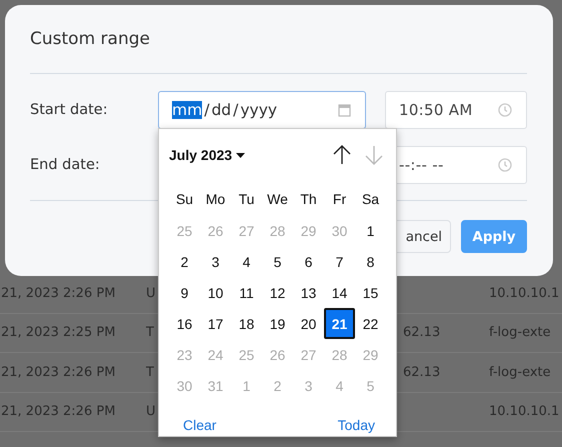 This screenshot has width=562, height=447. Describe the element at coordinates (246, 261) in the screenshot. I see `day-cell: 4` at that location.